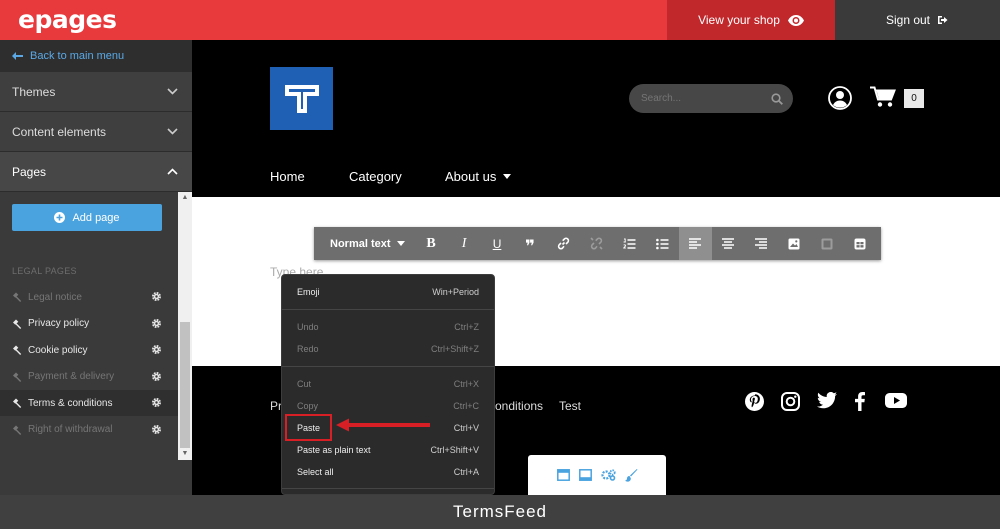  I want to click on menu-item-cut: Cut Ctrl+X, so click(388, 384).